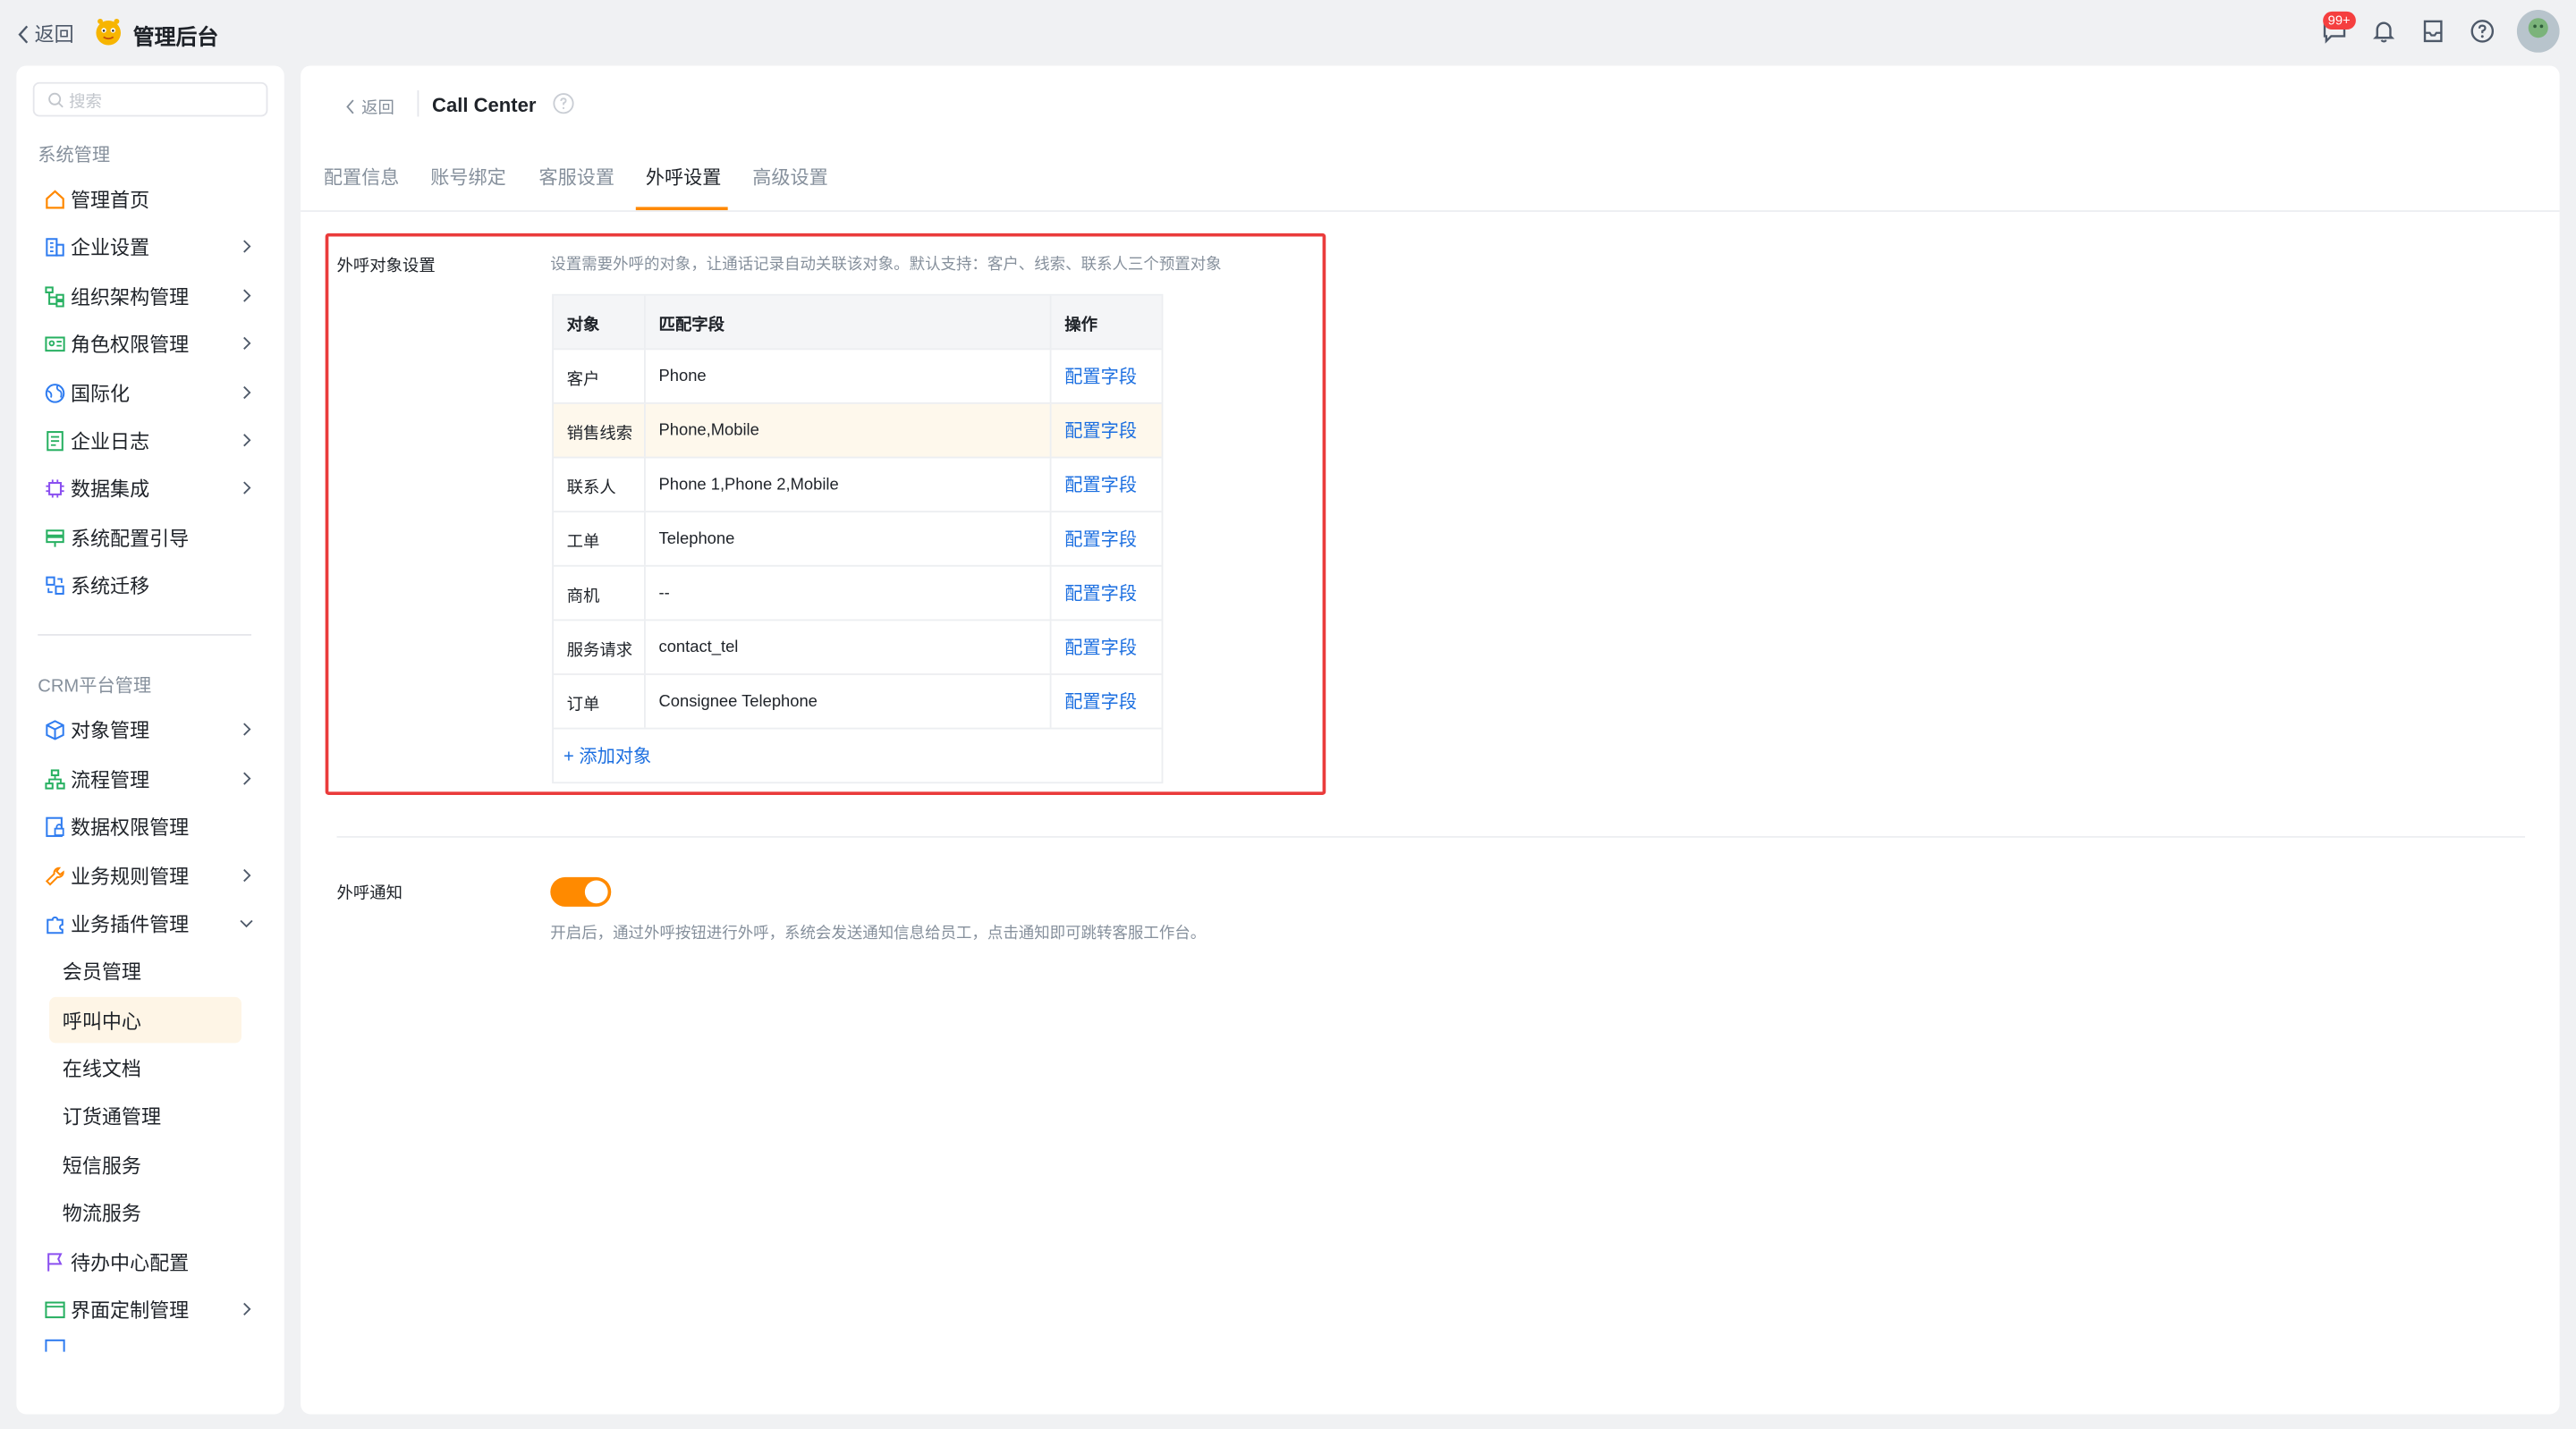 The height and width of the screenshot is (1429, 2576). What do you see at coordinates (145, 1343) in the screenshot?
I see `sidebar-item-partial` at bounding box center [145, 1343].